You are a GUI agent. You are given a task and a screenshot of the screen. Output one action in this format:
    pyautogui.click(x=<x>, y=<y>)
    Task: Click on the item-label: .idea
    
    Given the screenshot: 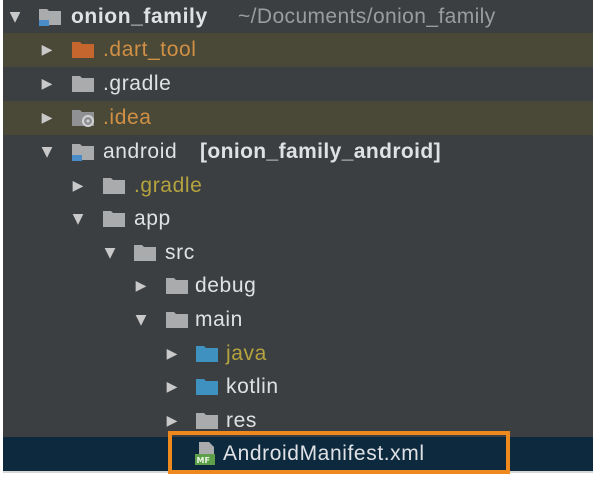 What is the action you would take?
    pyautogui.click(x=127, y=117)
    